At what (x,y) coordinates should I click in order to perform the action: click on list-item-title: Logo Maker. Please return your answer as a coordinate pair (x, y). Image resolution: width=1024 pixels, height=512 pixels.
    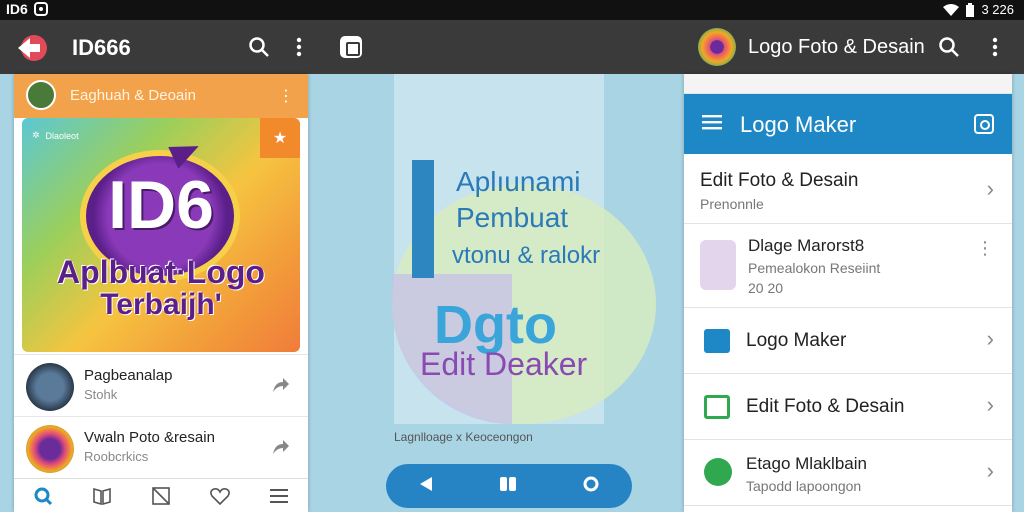
    Looking at the image, I should click on (796, 340).